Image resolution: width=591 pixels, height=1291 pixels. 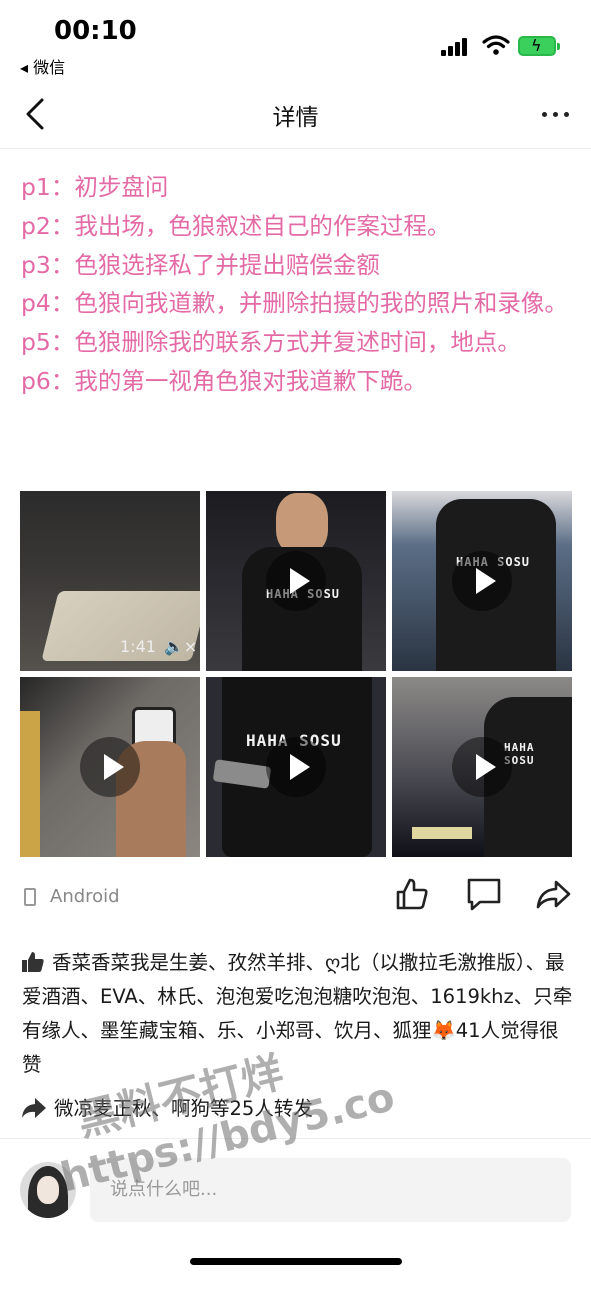 What do you see at coordinates (200, 264) in the screenshot?
I see `post-line: p3：色狼选择私了并提出赔偿金额` at bounding box center [200, 264].